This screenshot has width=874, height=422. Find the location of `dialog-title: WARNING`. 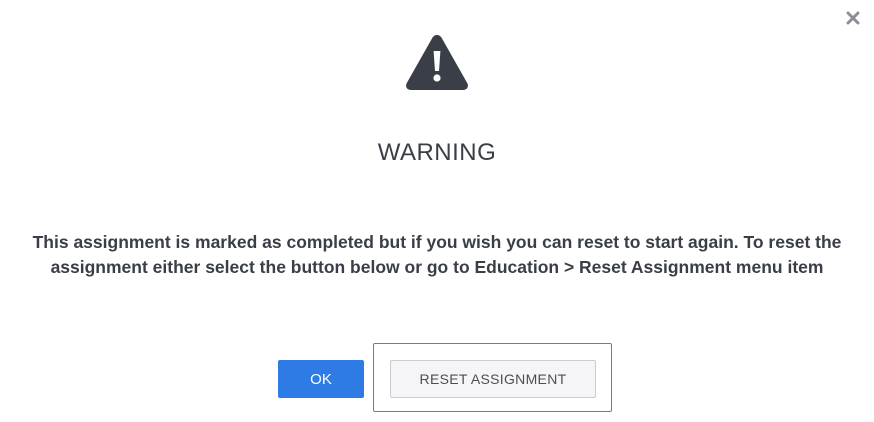

dialog-title: WARNING is located at coordinates (437, 152).